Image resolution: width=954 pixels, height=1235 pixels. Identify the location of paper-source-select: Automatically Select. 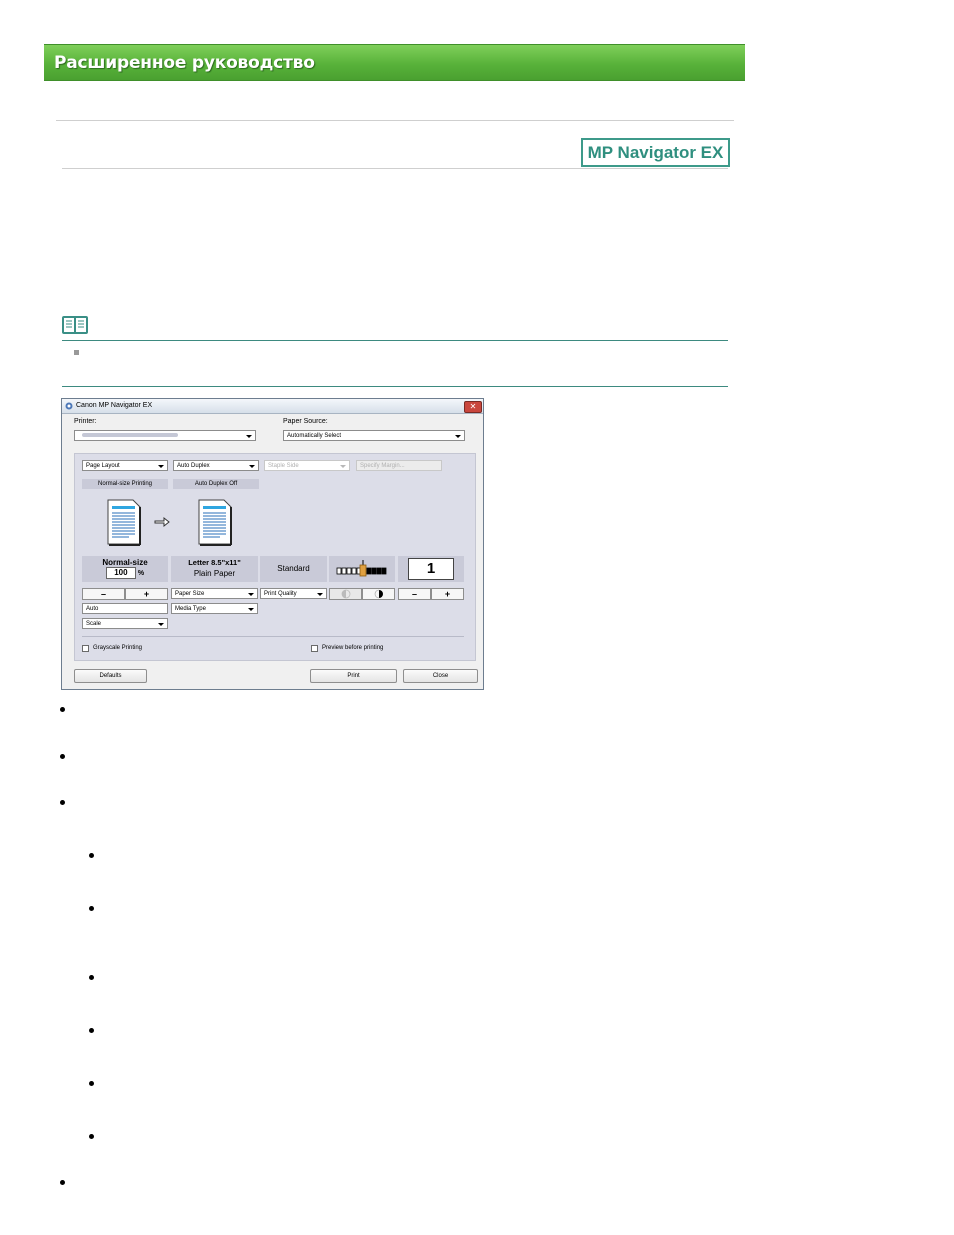
(374, 435).